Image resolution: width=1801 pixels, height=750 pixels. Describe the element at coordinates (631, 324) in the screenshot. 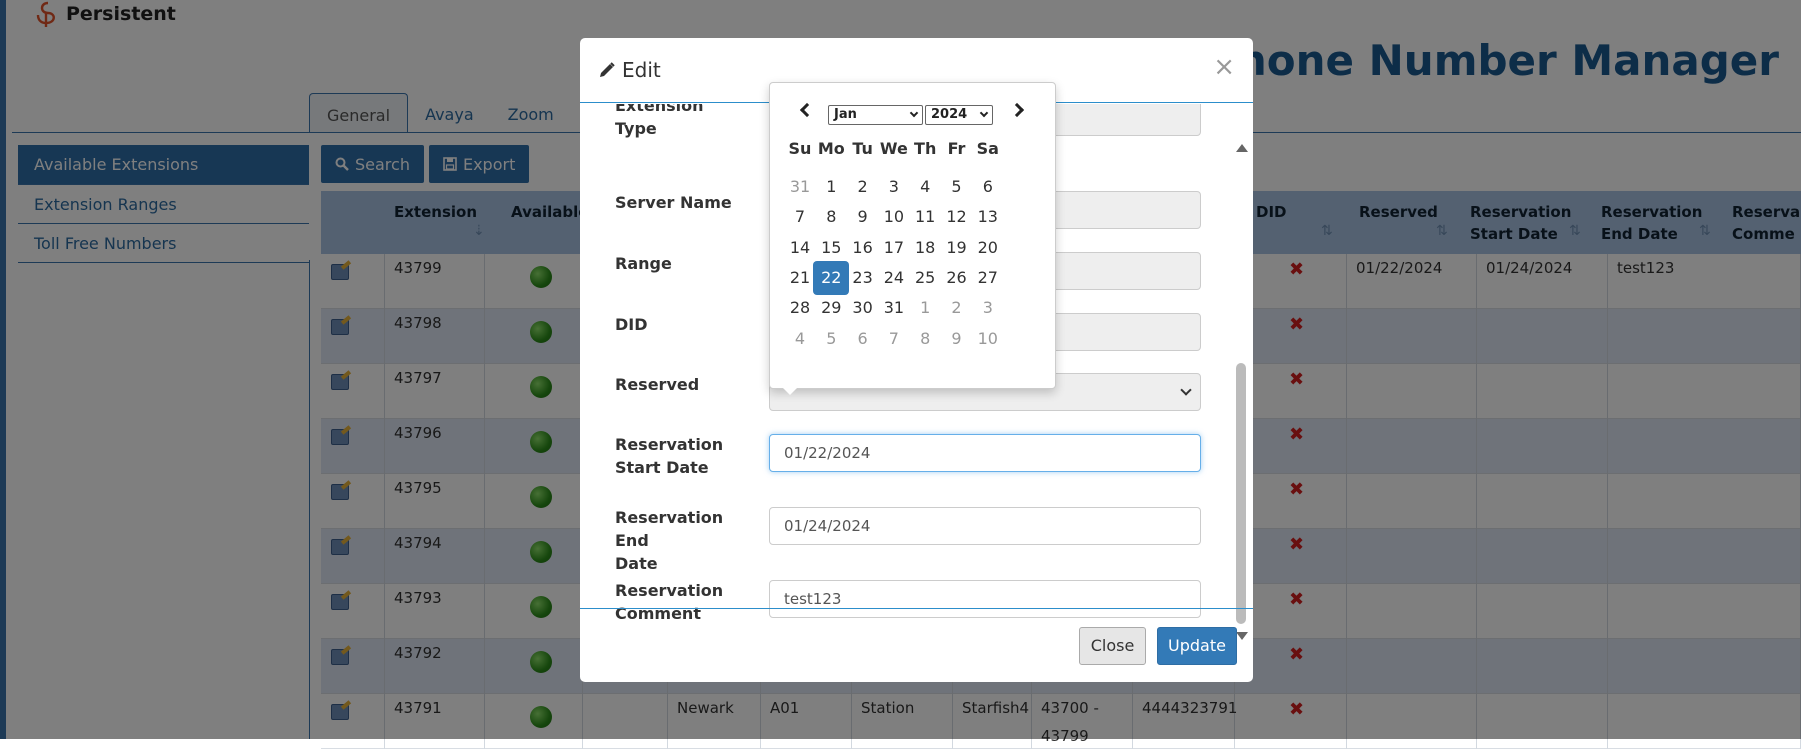

I see `did-label: DID` at that location.